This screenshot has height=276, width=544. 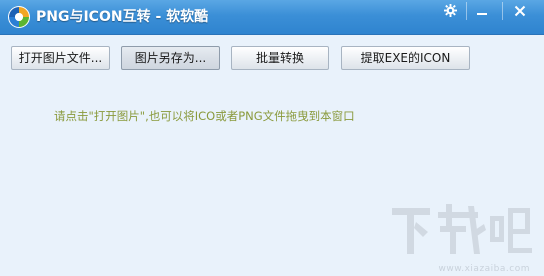 I want to click on window-title: PNG与ICON互转 - 软软酷, so click(x=122, y=17).